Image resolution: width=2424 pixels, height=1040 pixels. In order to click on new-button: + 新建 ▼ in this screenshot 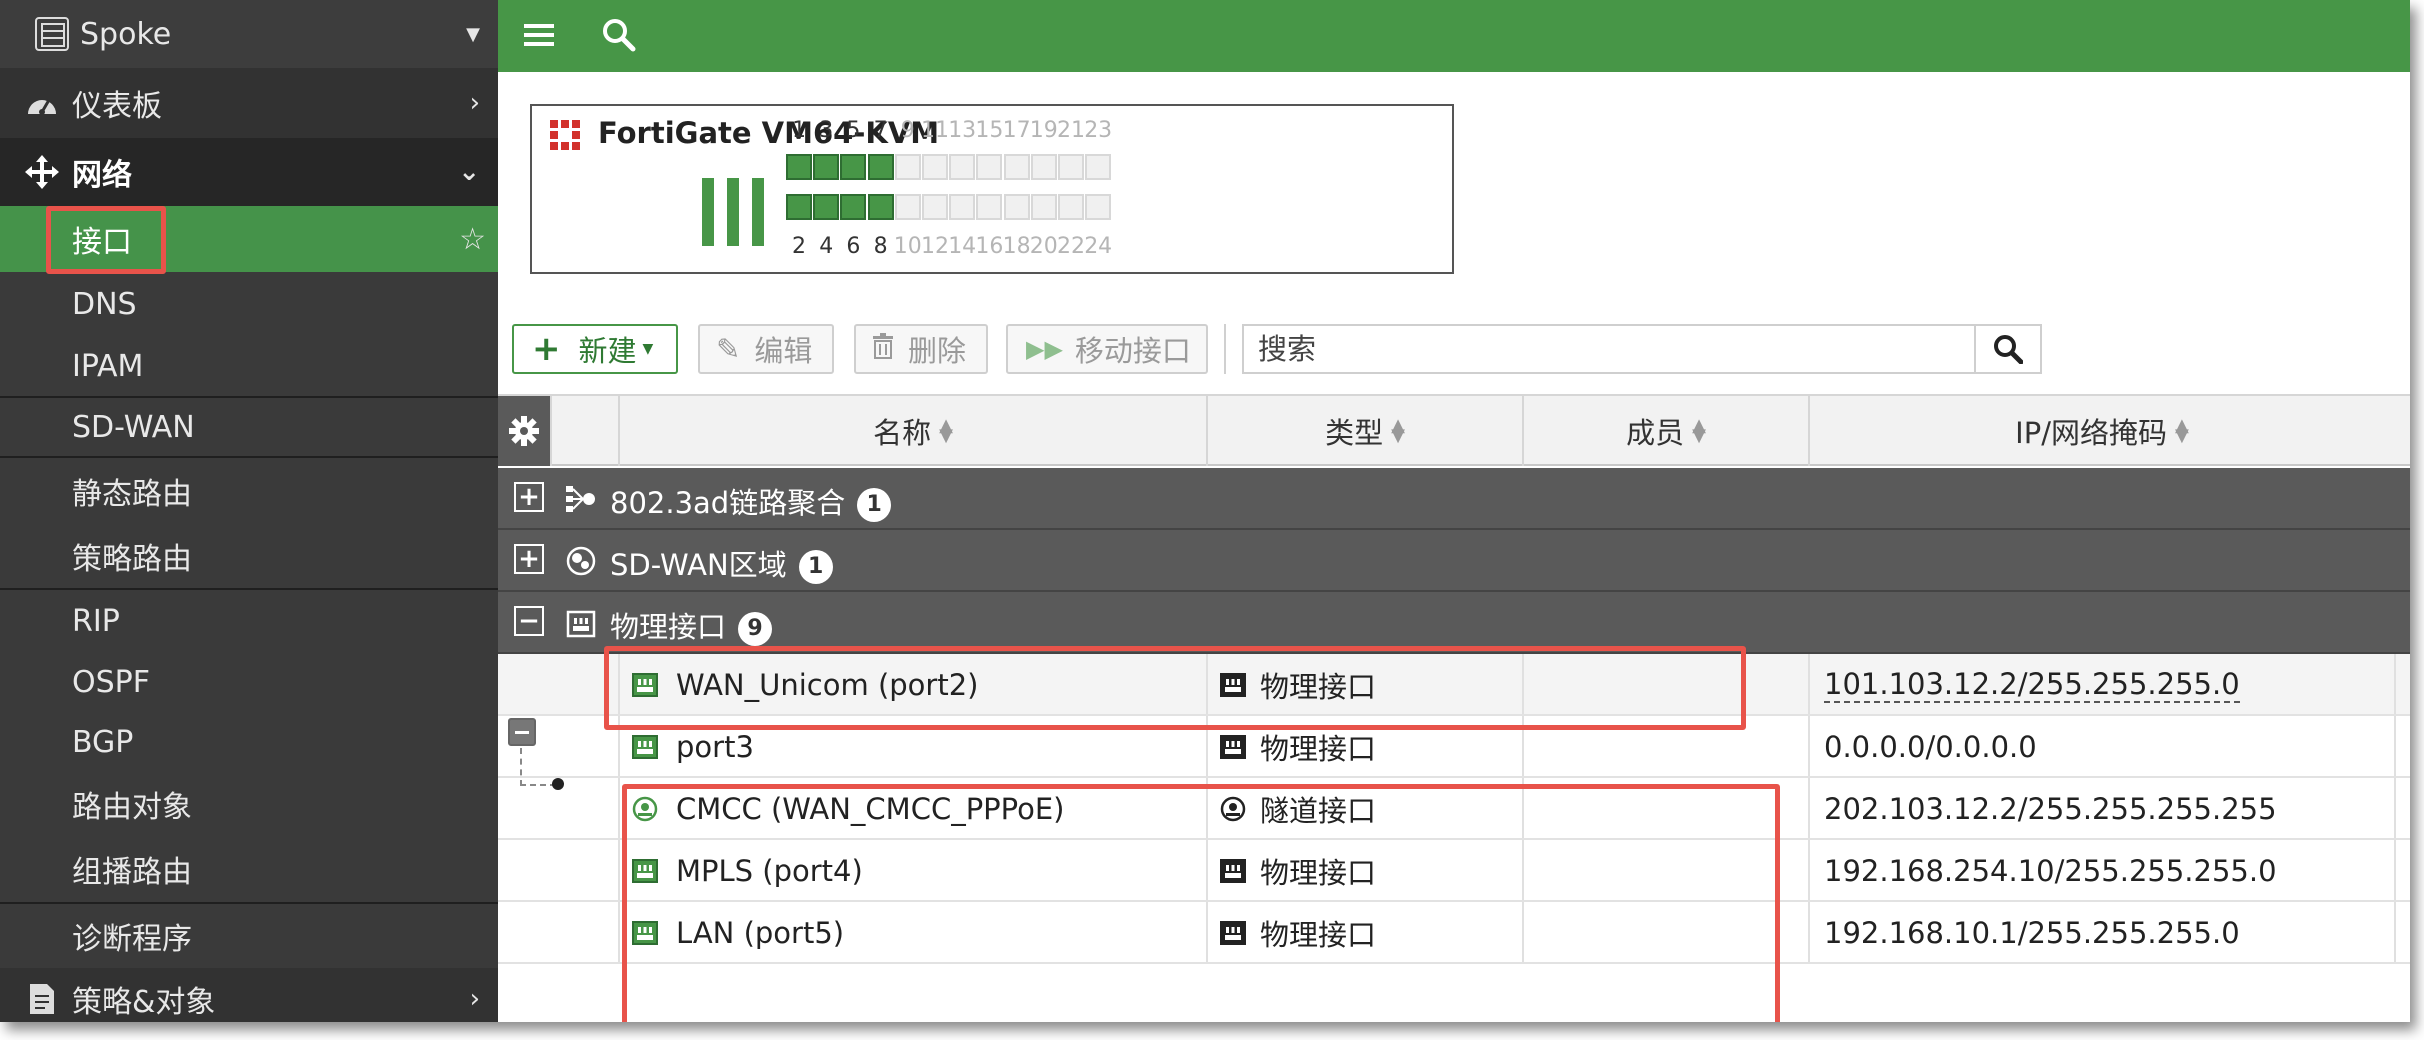, I will do `click(595, 349)`.